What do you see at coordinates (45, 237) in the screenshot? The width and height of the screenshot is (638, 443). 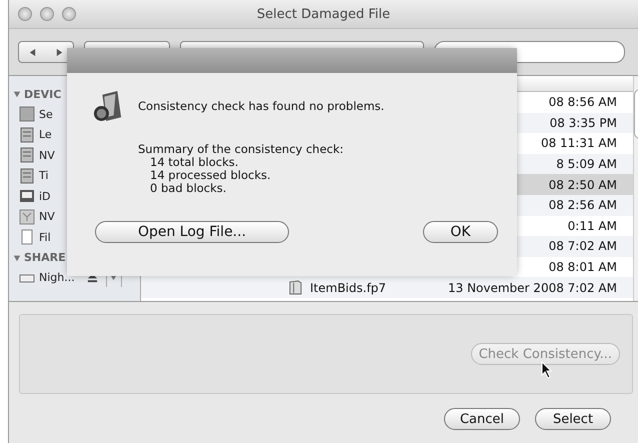 I see `sidebar-item: Fil` at bounding box center [45, 237].